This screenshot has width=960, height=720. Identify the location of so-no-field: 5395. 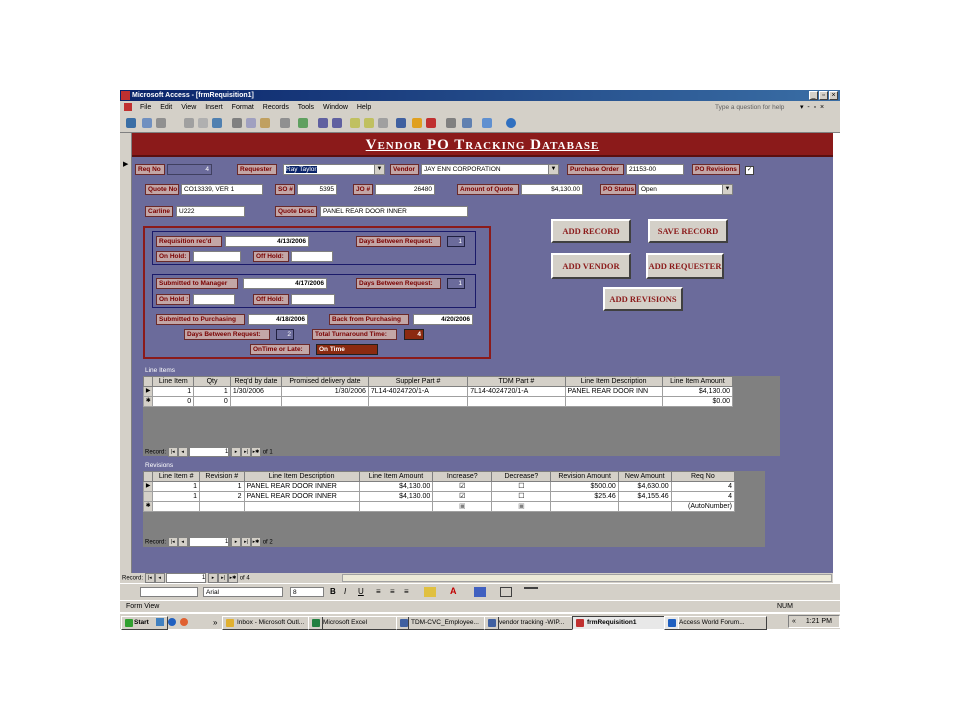
(317, 189).